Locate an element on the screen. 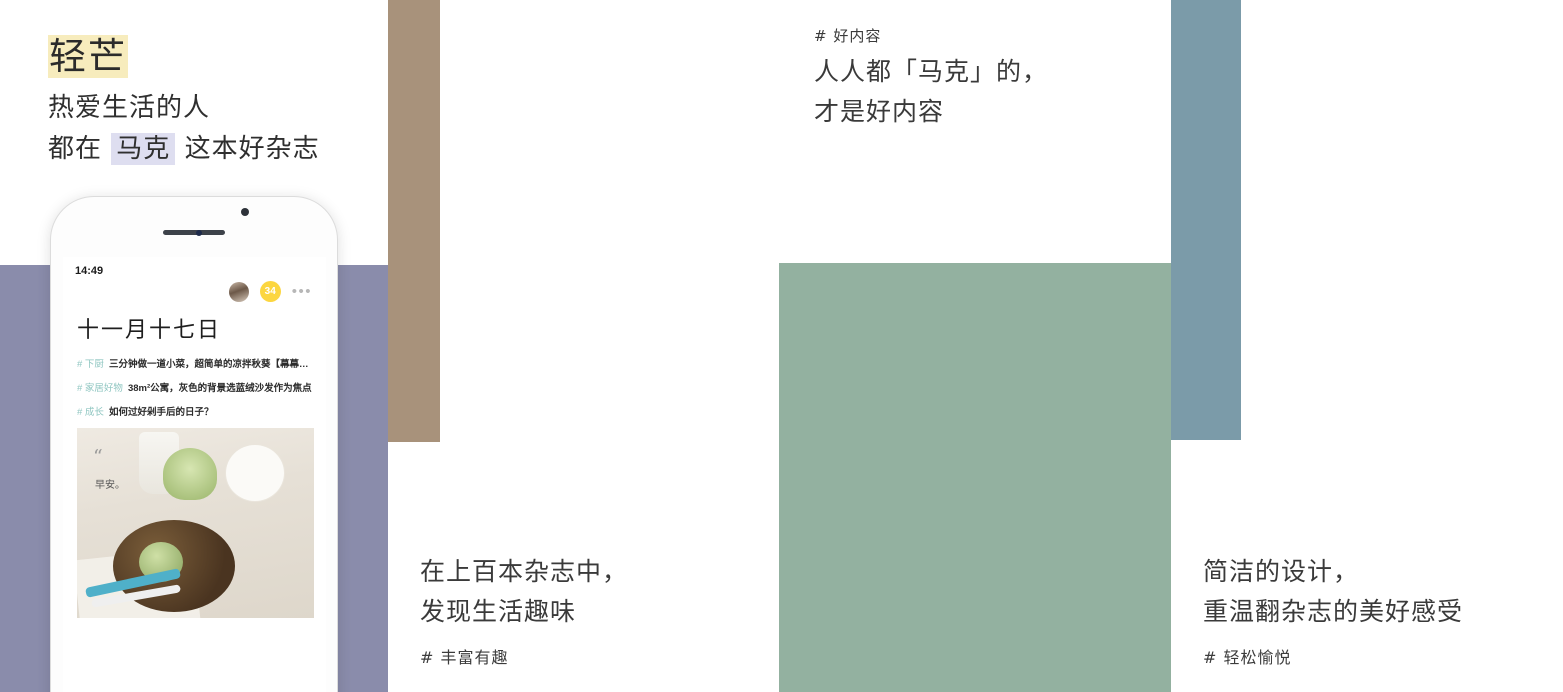  panel-3-eyebrow: # 好内容 is located at coordinates (848, 36).